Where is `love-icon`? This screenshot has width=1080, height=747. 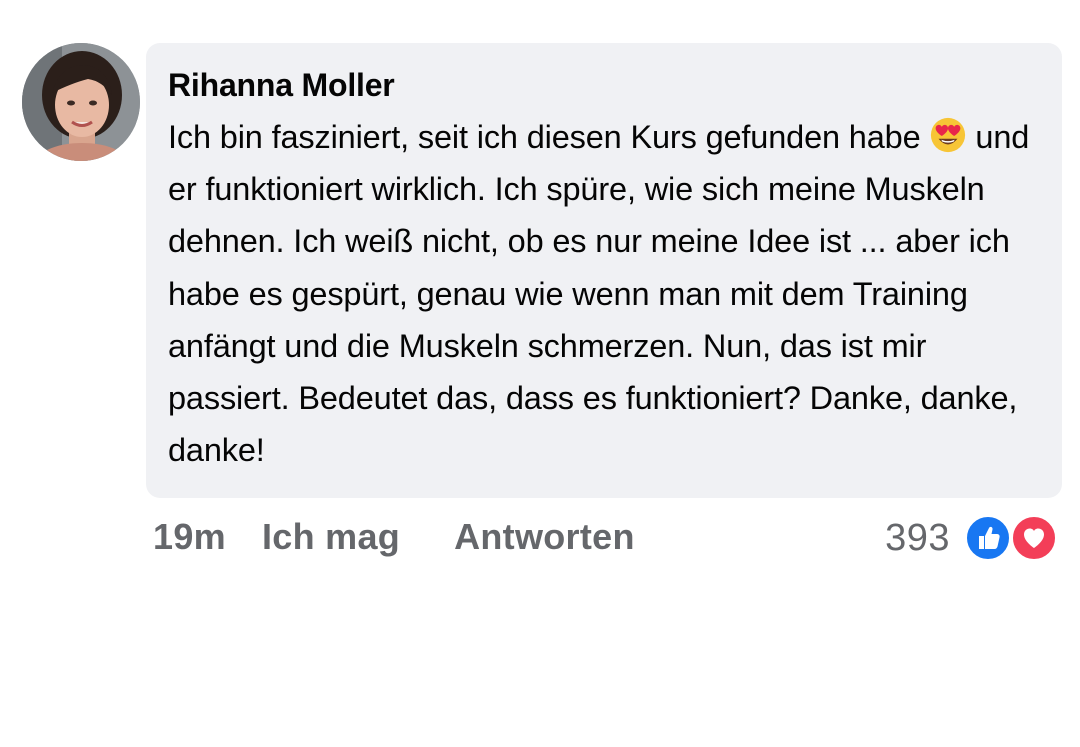 love-icon is located at coordinates (1034, 538).